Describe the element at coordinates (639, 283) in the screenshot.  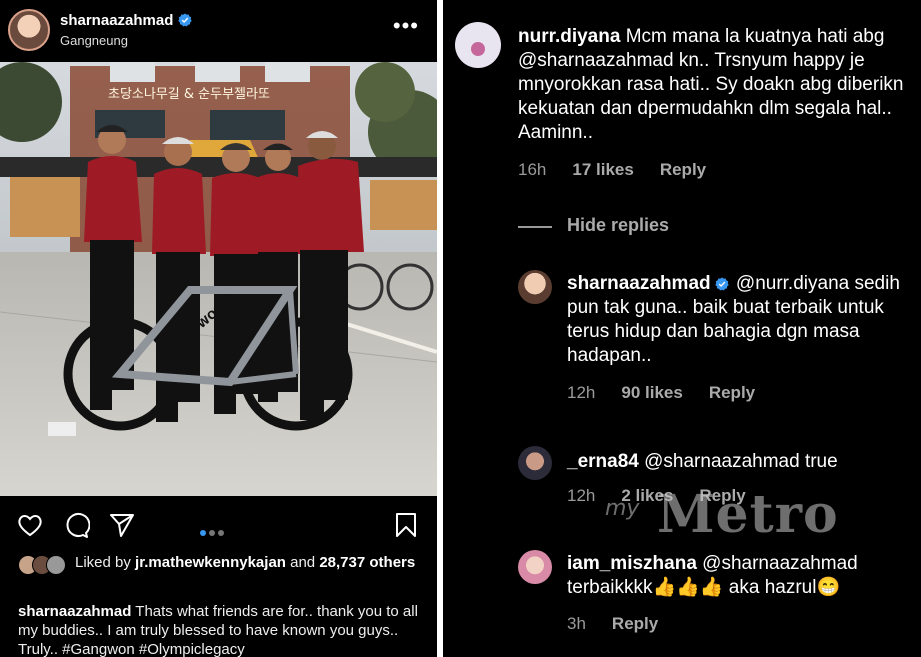
I see `reply-username: sharnaazahmad` at that location.